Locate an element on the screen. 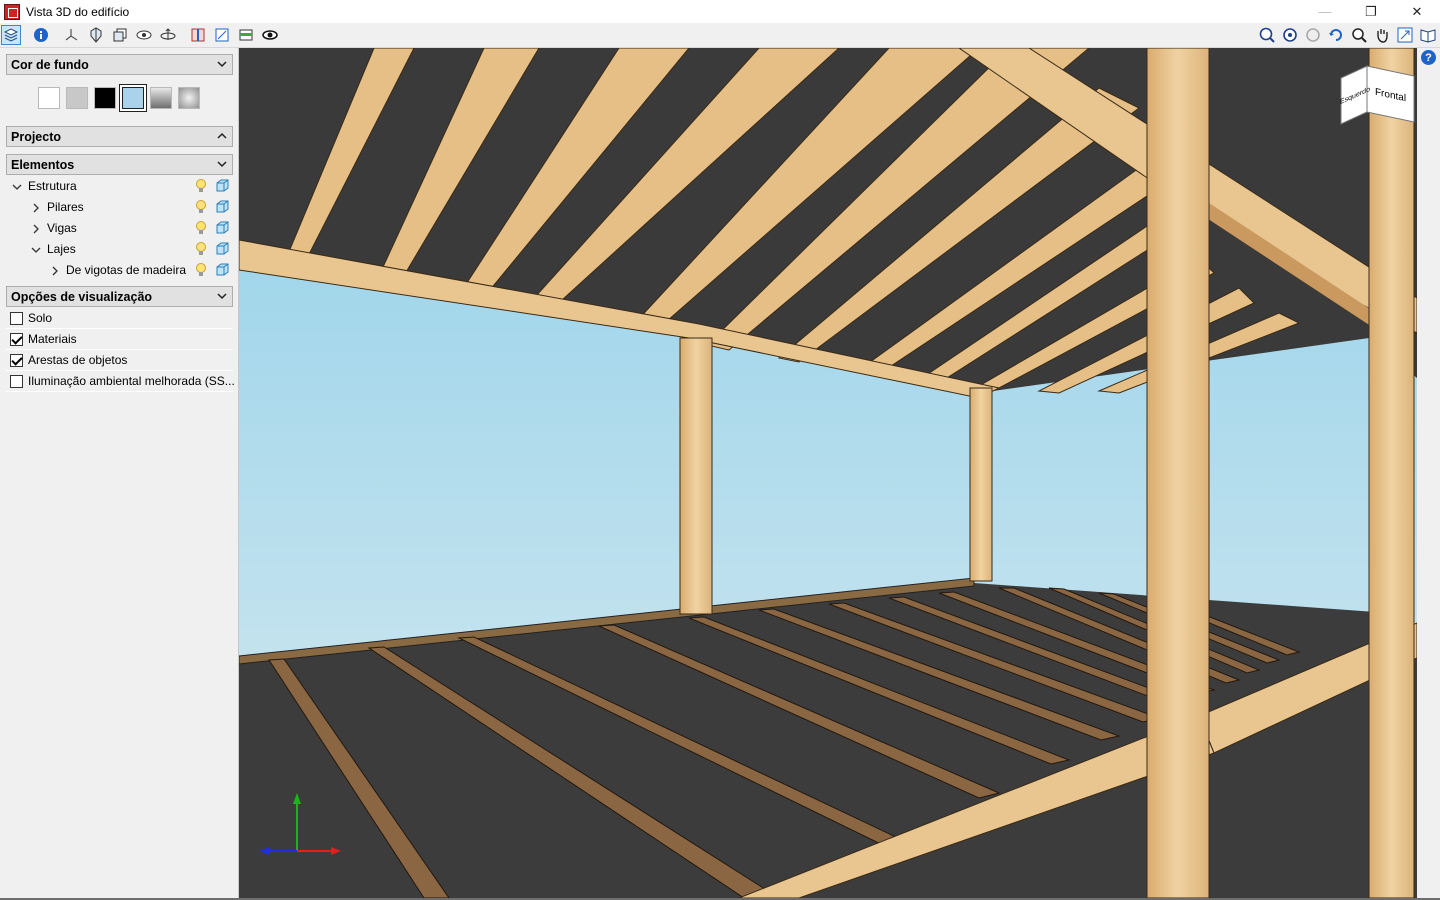  minimize-button: — is located at coordinates (1325, 11).